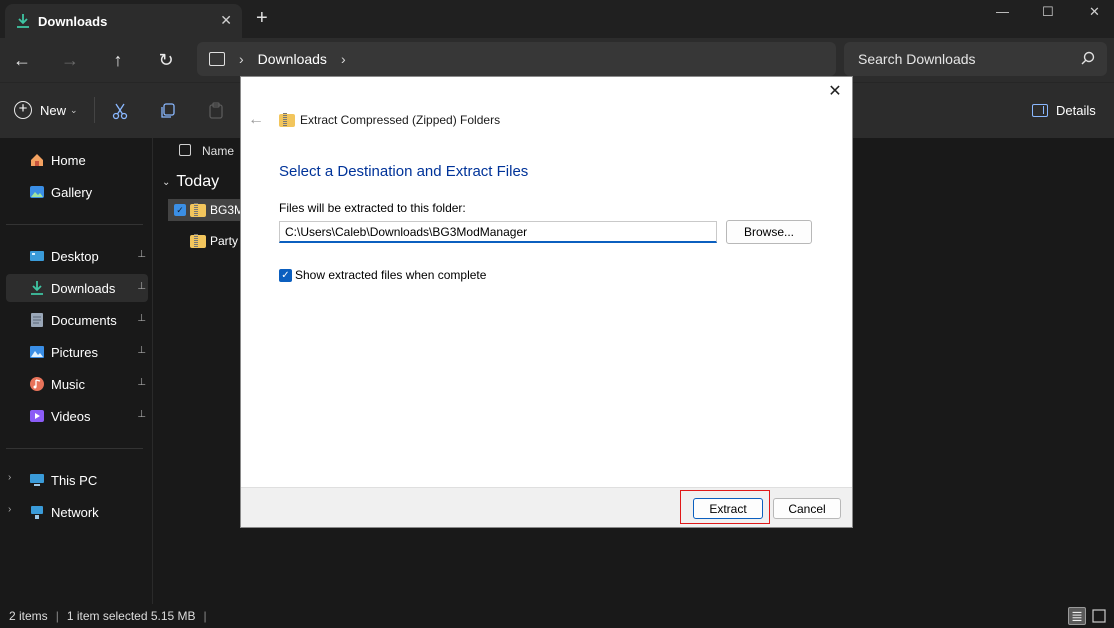 This screenshot has width=1114, height=628. I want to click on maximize-button: ☐, so click(1048, 12).